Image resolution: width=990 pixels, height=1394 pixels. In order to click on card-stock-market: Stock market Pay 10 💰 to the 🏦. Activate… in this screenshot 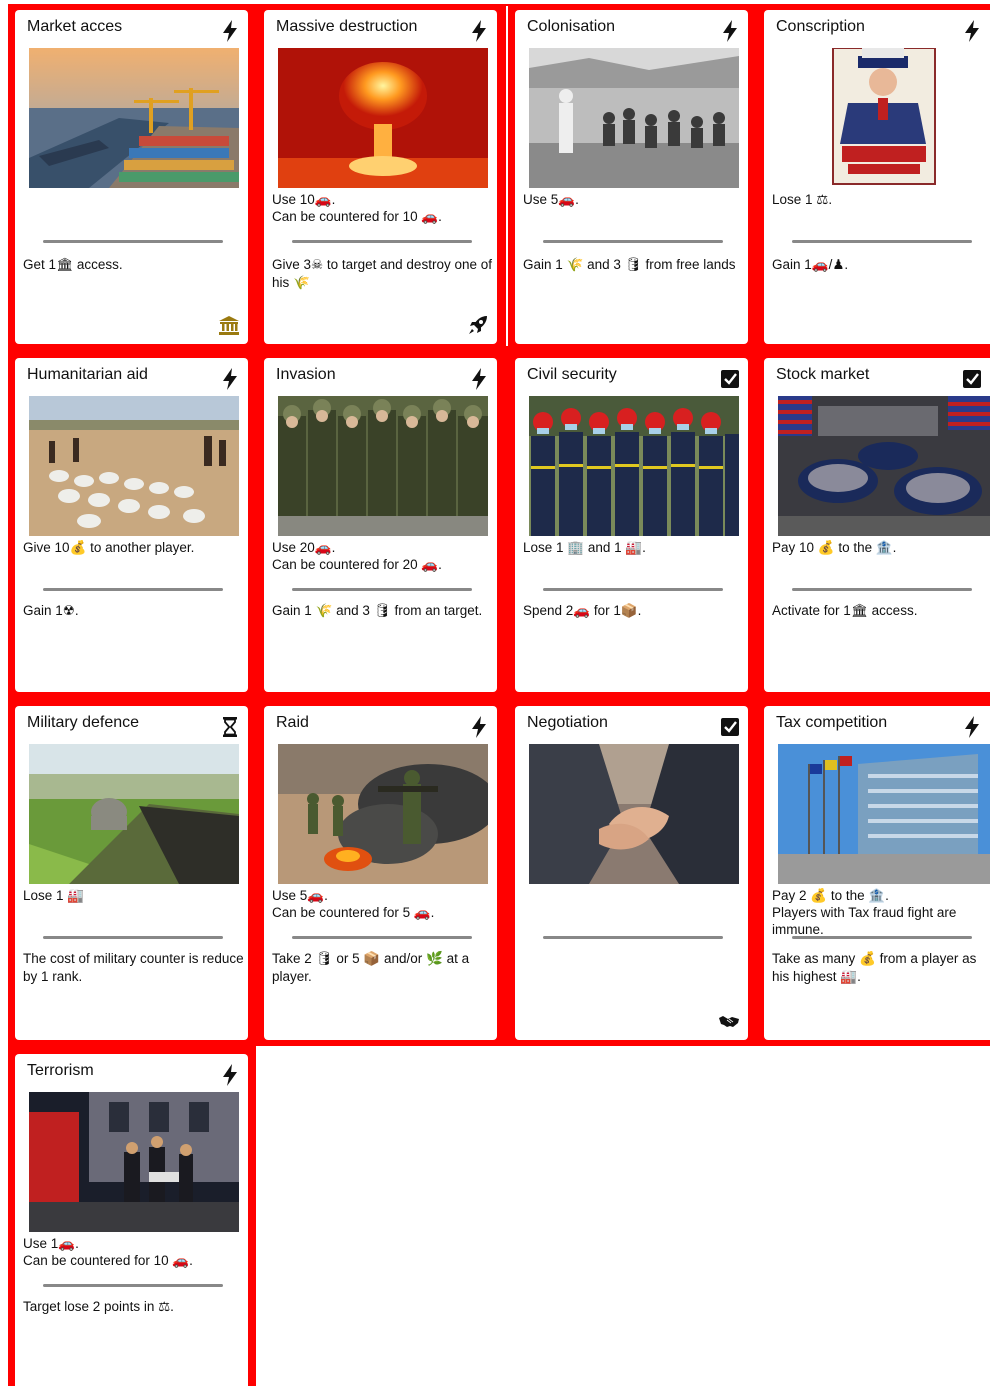, I will do `click(877, 525)`.